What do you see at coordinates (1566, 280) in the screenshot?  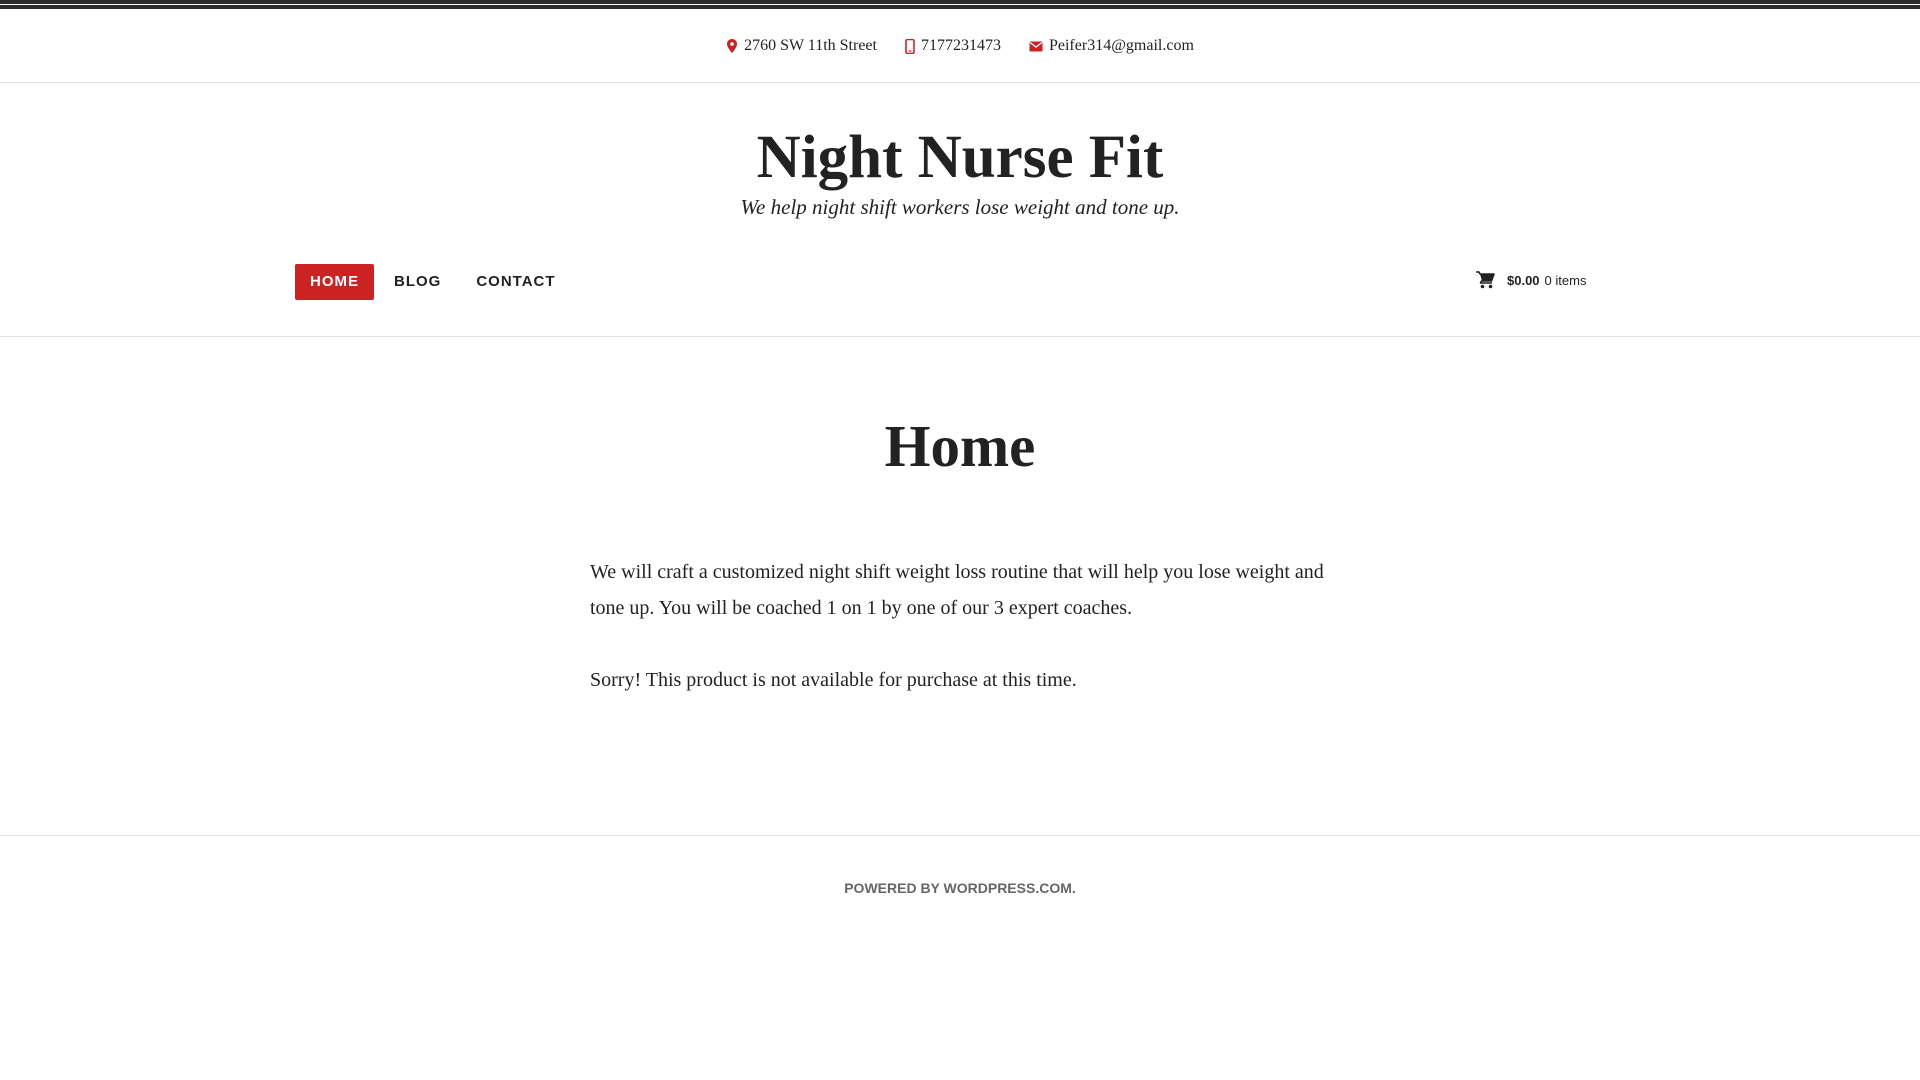 I see `cart-item-count: 0 items` at bounding box center [1566, 280].